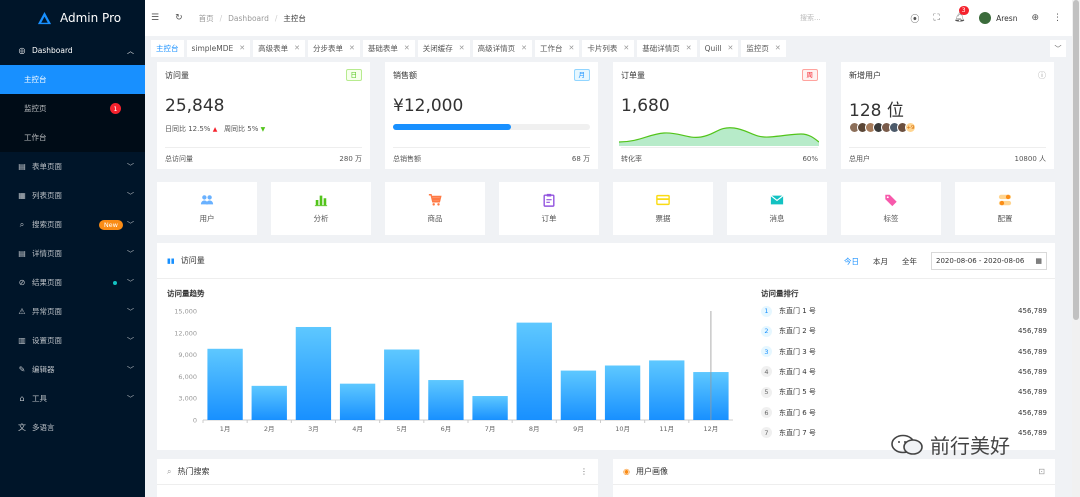  What do you see at coordinates (195, 106) in the screenshot?
I see `stat-value: 25,848` at bounding box center [195, 106].